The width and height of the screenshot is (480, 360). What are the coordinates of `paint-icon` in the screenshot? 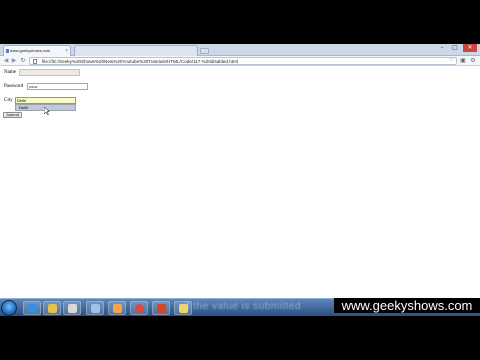 It's located at (117, 308).